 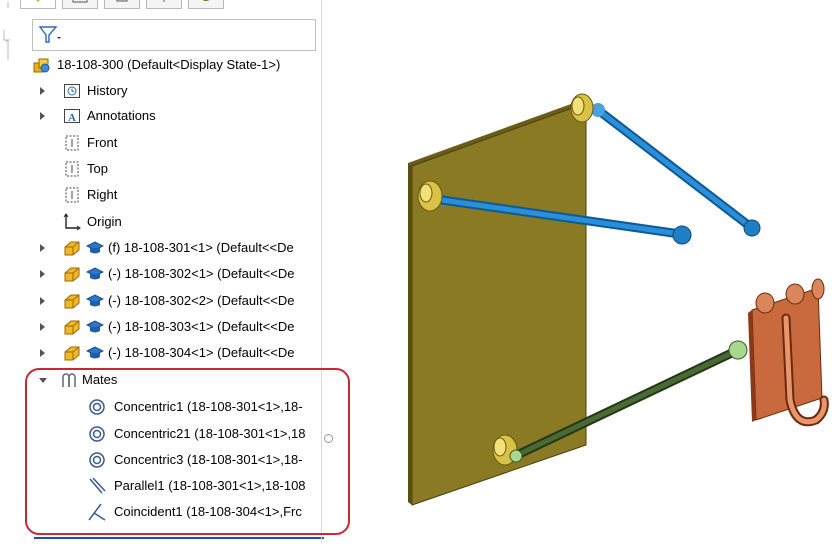 What do you see at coordinates (160, 169) in the screenshot?
I see `tree-item-top-plane: Top` at bounding box center [160, 169].